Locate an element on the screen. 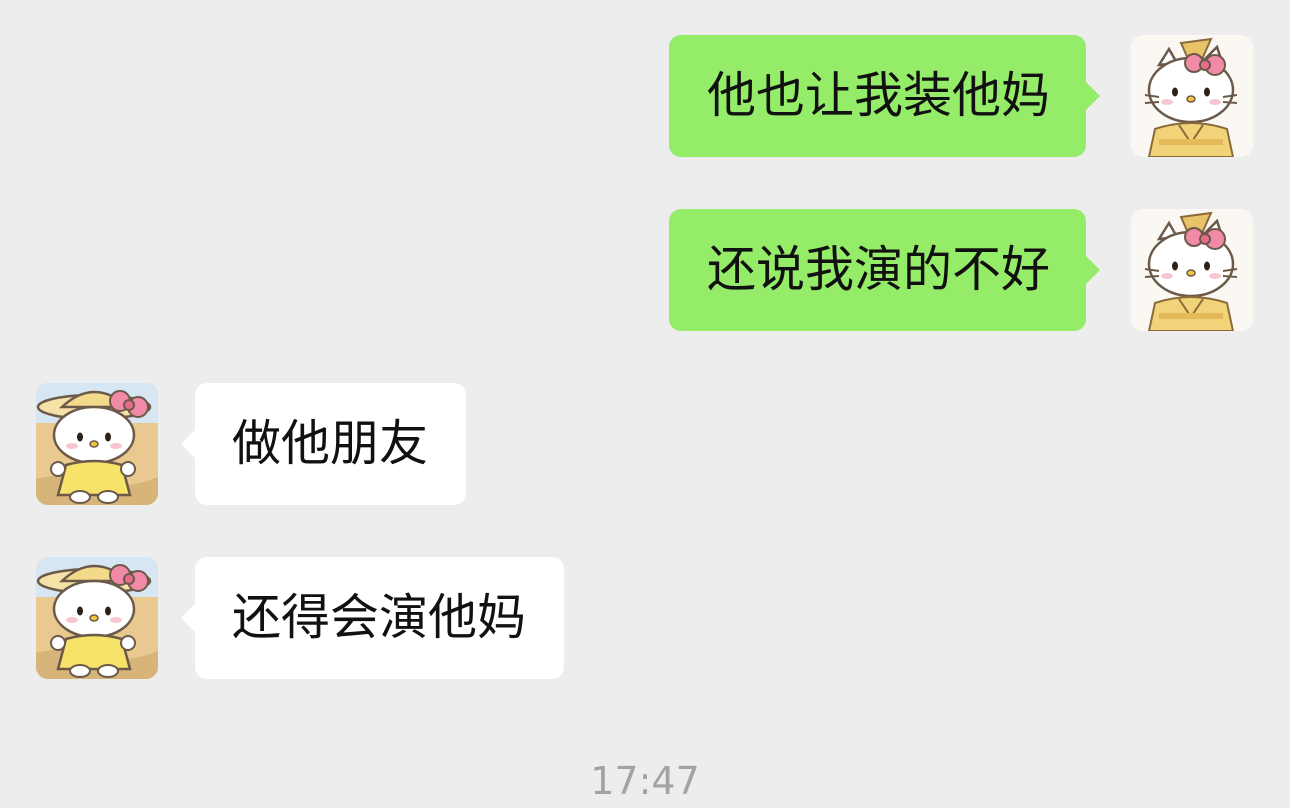  received-message-bubble: 还得会演他妈 is located at coordinates (373, 618).